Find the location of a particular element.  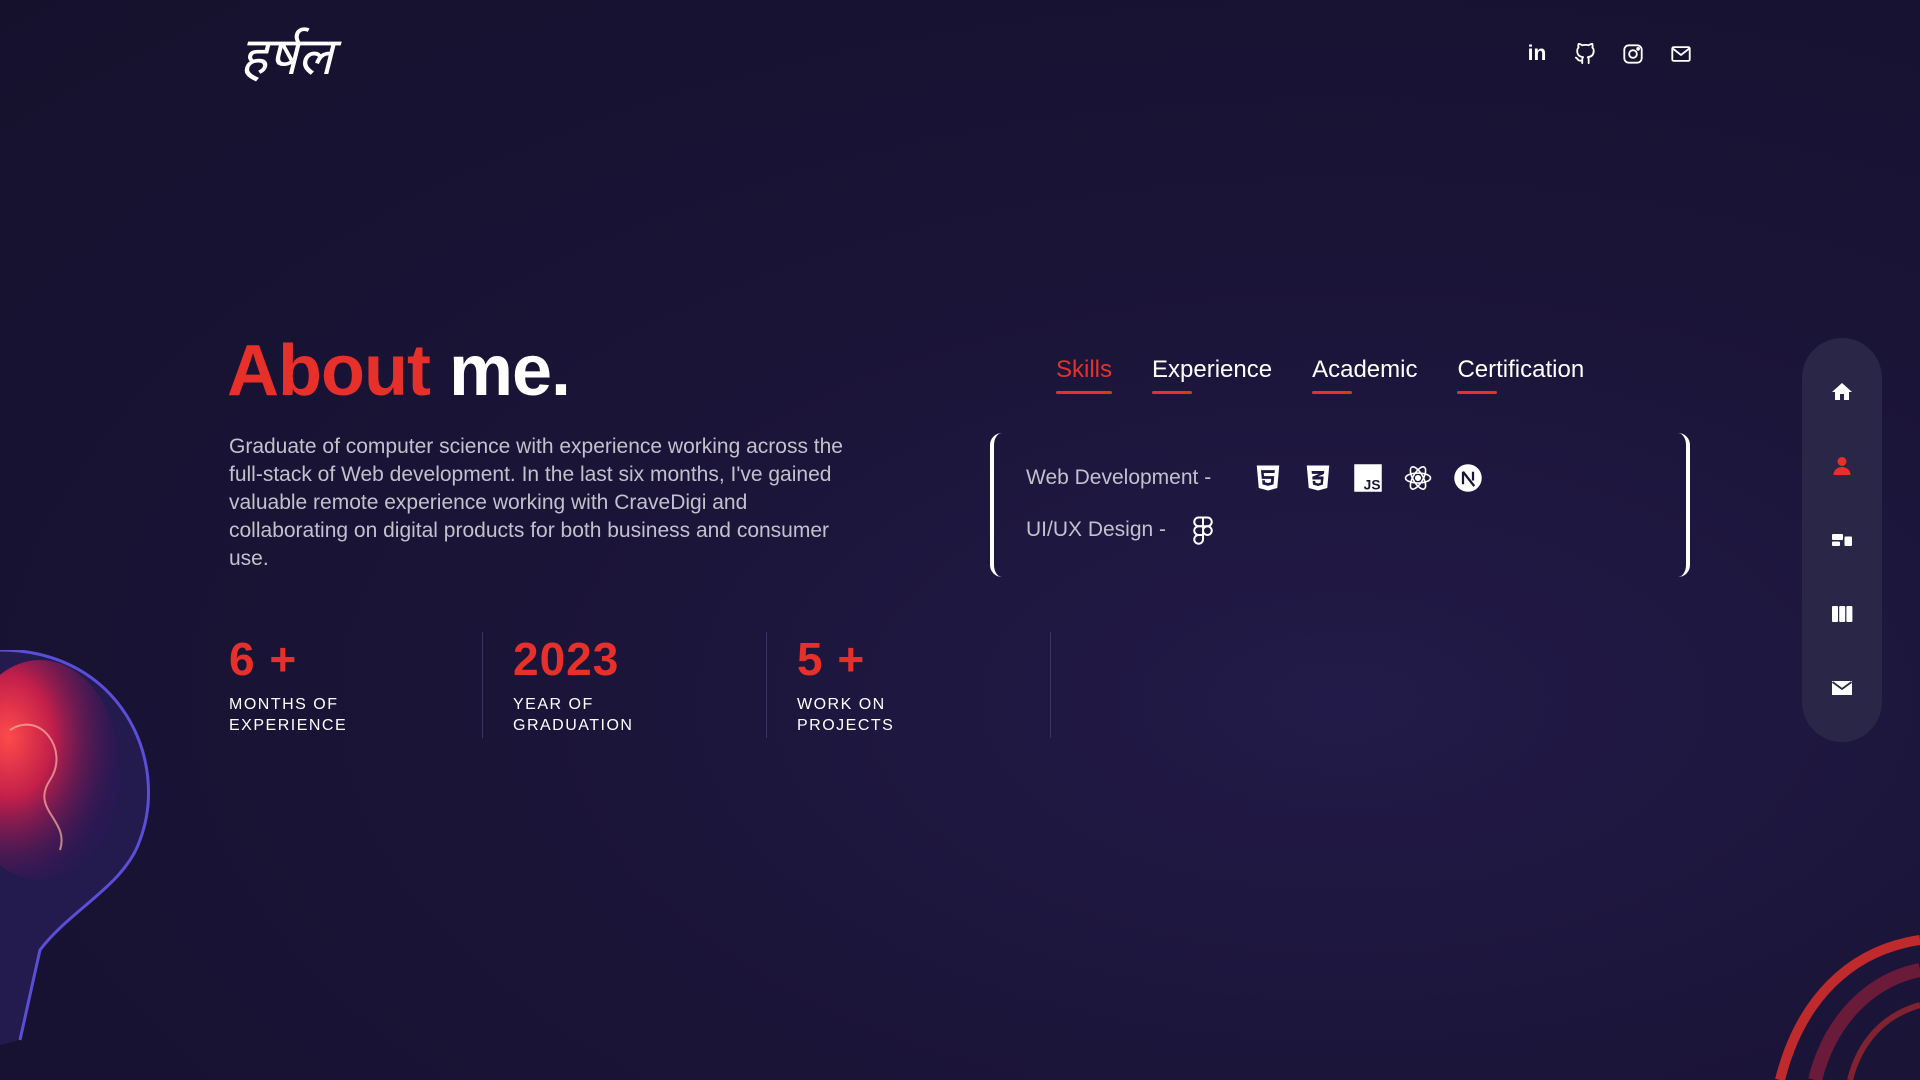

red-swirl-decoration is located at coordinates (1847, 1007).